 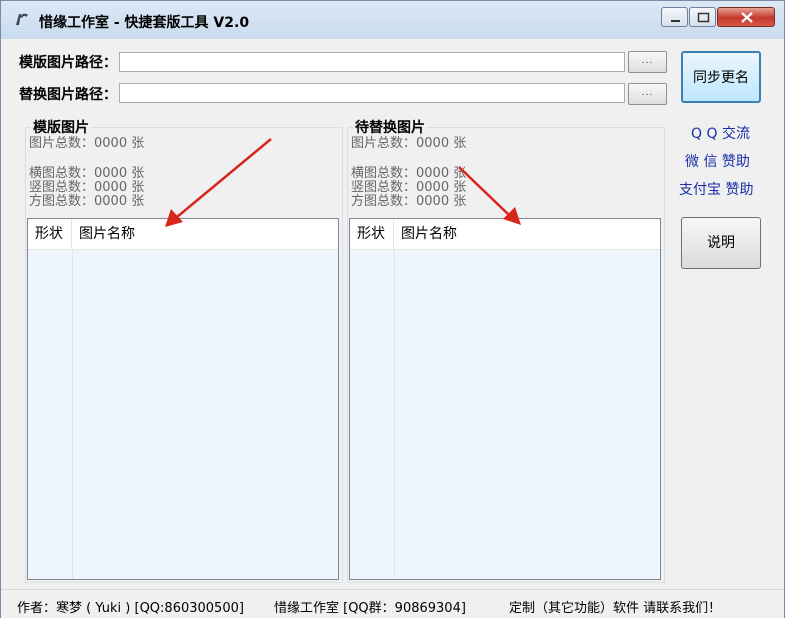 What do you see at coordinates (107, 234) in the screenshot?
I see `template-col-name: 图片名称` at bounding box center [107, 234].